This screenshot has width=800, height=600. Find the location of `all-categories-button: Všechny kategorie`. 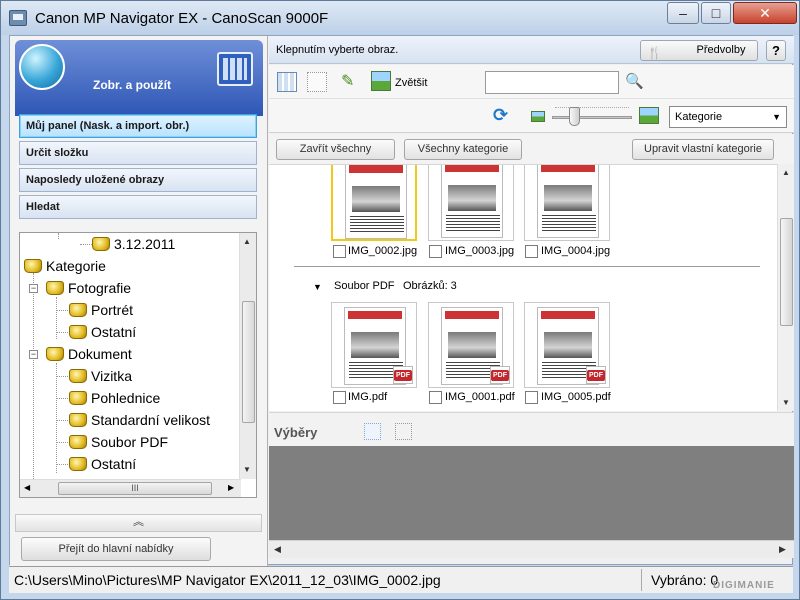

all-categories-button: Všechny kategorie is located at coordinates (463, 149).